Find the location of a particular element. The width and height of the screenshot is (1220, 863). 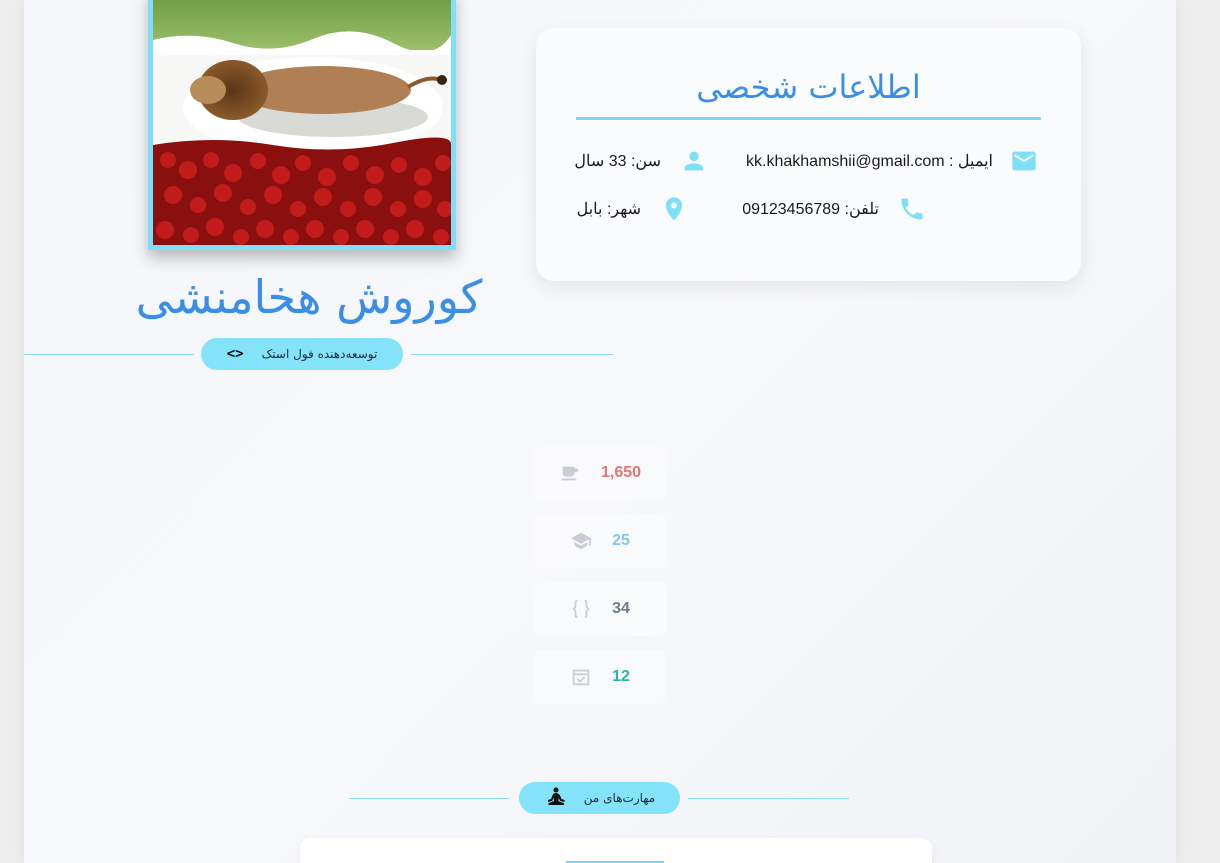

age-info: سن: 33 سال is located at coordinates (641, 161).